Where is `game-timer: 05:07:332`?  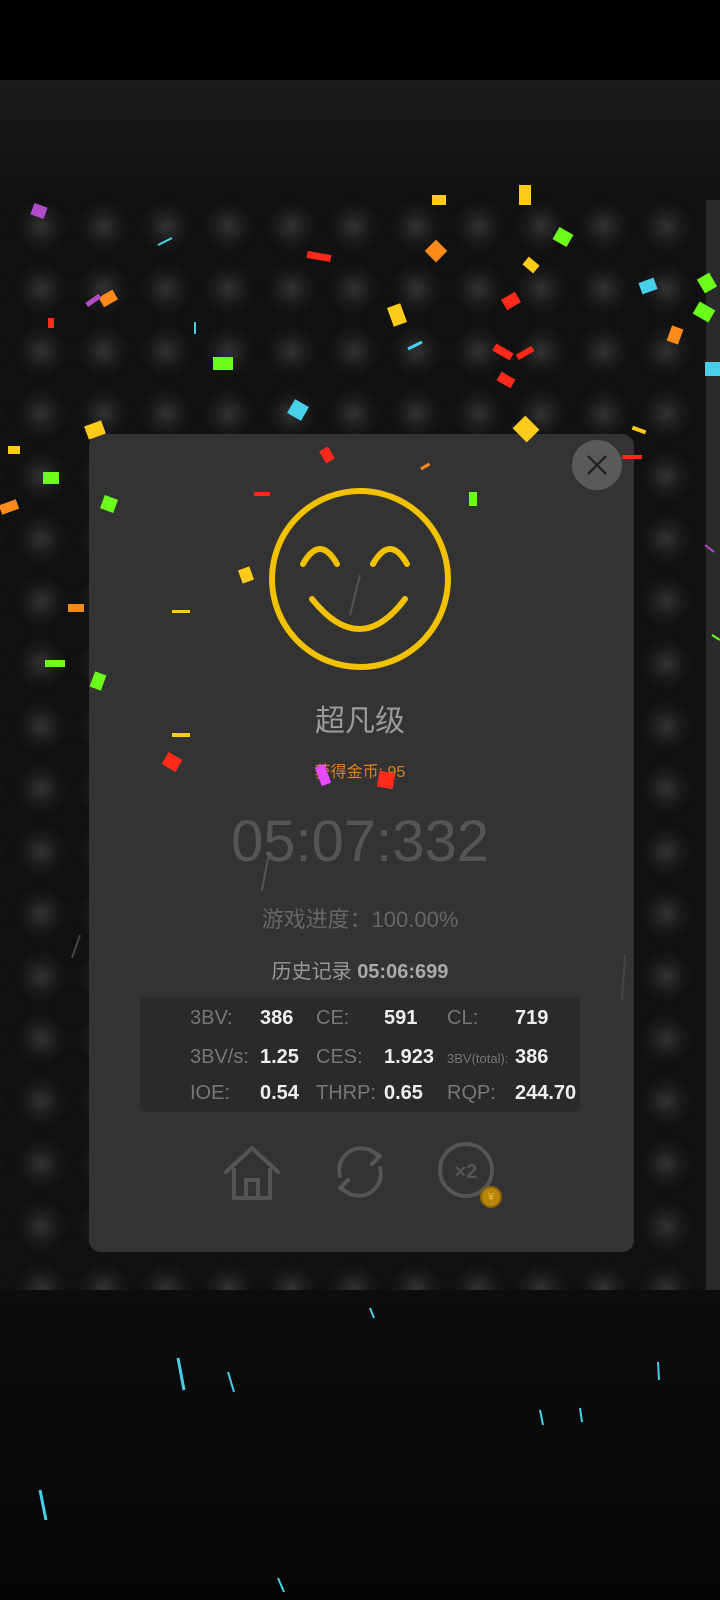 game-timer: 05:07:332 is located at coordinates (360, 841).